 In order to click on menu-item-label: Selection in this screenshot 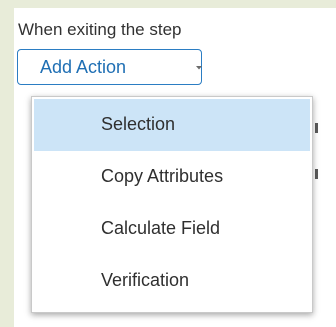, I will do `click(138, 124)`.